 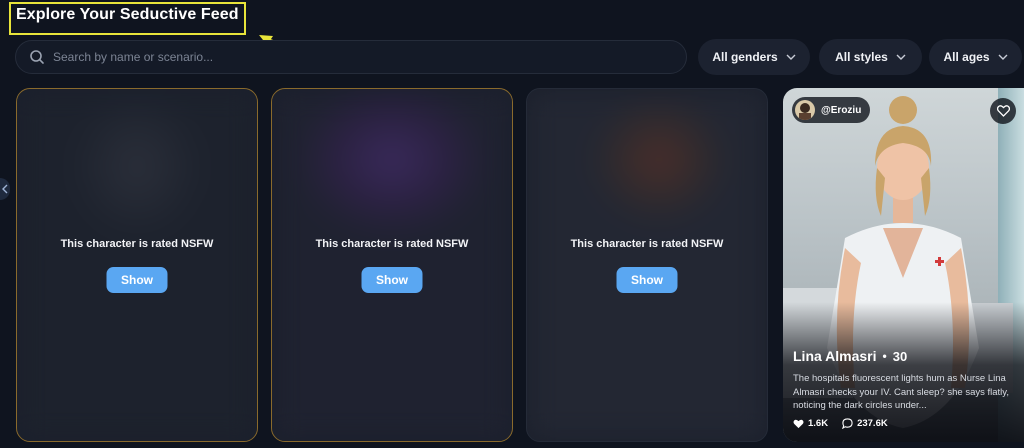 I want to click on styles-filter-label: All styles, so click(x=861, y=57).